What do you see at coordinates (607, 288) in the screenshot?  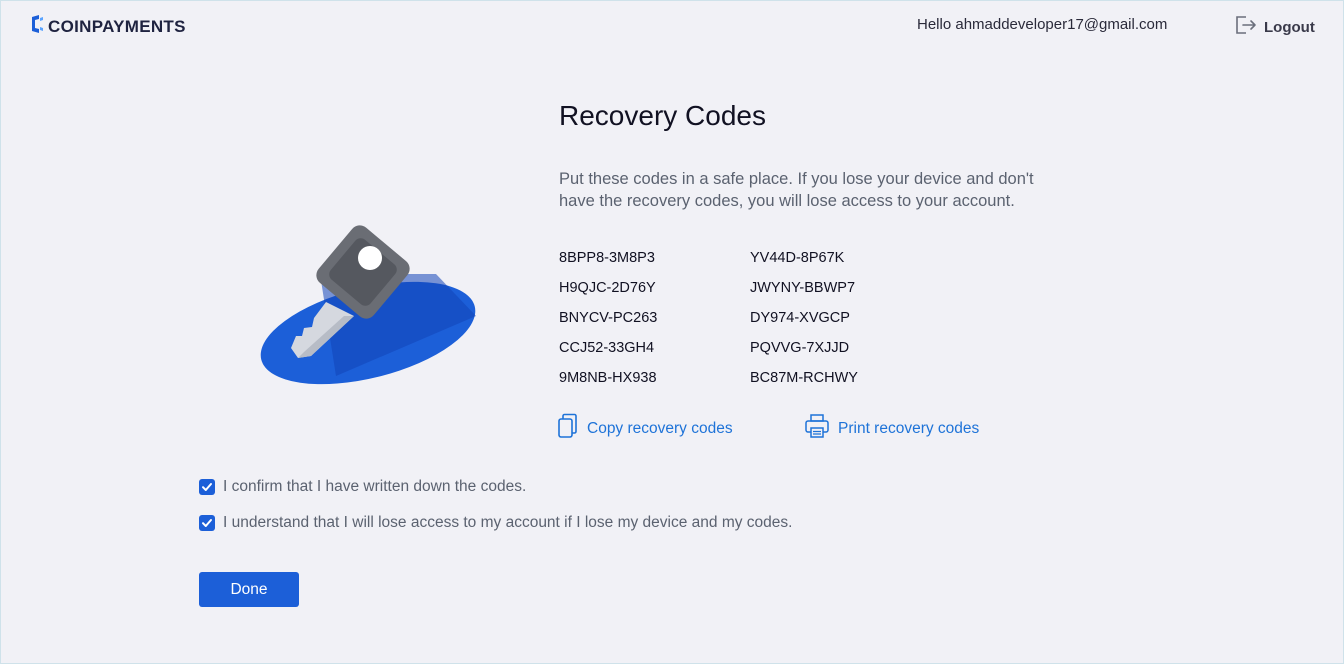 I see `recovery-code: H9QJC-2D76Y` at bounding box center [607, 288].